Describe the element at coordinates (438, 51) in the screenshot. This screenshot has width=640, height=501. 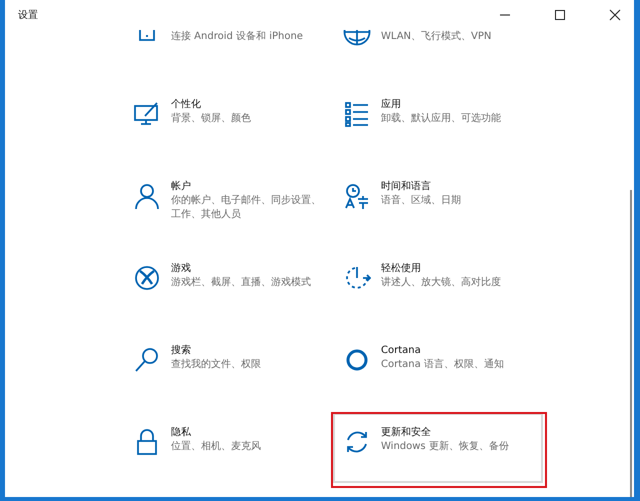
I see `settings-tile: WLAN、飞行模式、VPN` at that location.